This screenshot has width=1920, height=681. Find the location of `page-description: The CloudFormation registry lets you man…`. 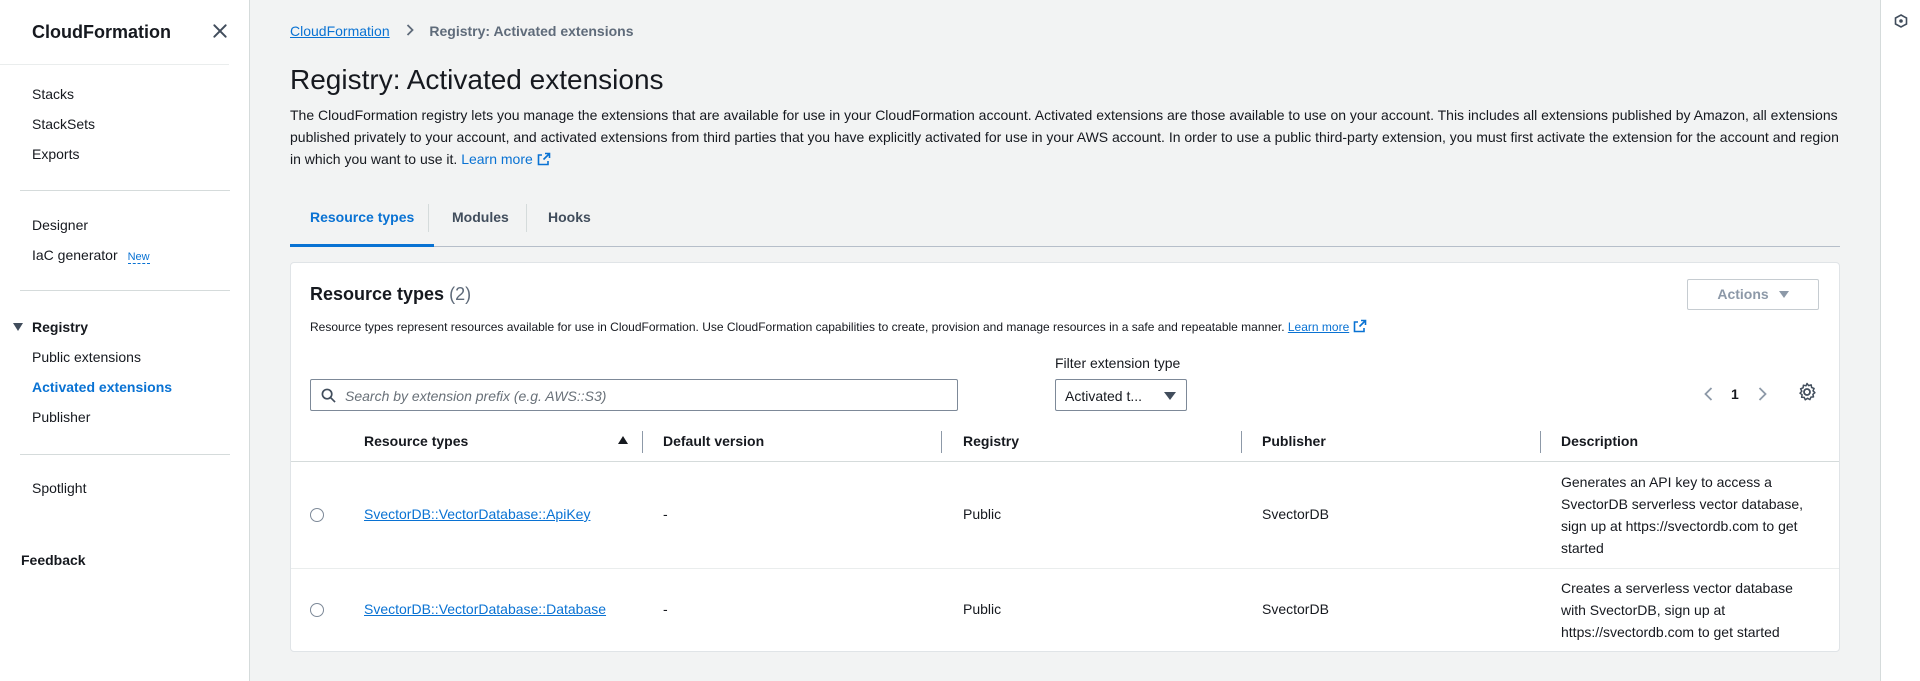

page-description: The CloudFormation registry lets you man… is located at coordinates (1070, 137).